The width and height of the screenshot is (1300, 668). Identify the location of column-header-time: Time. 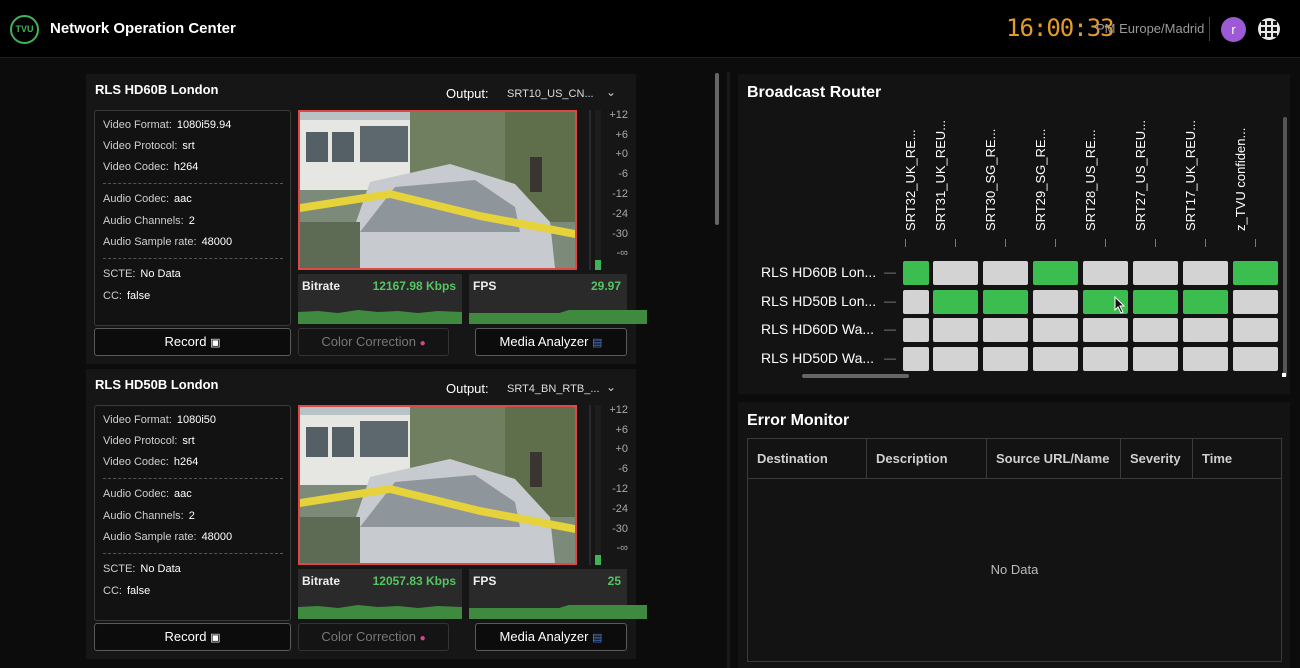
(1237, 458).